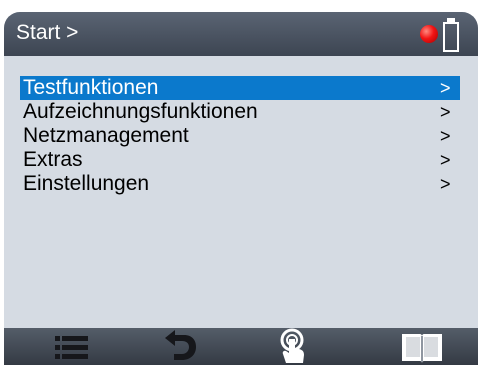 Image resolution: width=482 pixels, height=365 pixels. Describe the element at coordinates (240, 88) in the screenshot. I see `menu-item-testfunktionen: Testfunktionen >` at that location.